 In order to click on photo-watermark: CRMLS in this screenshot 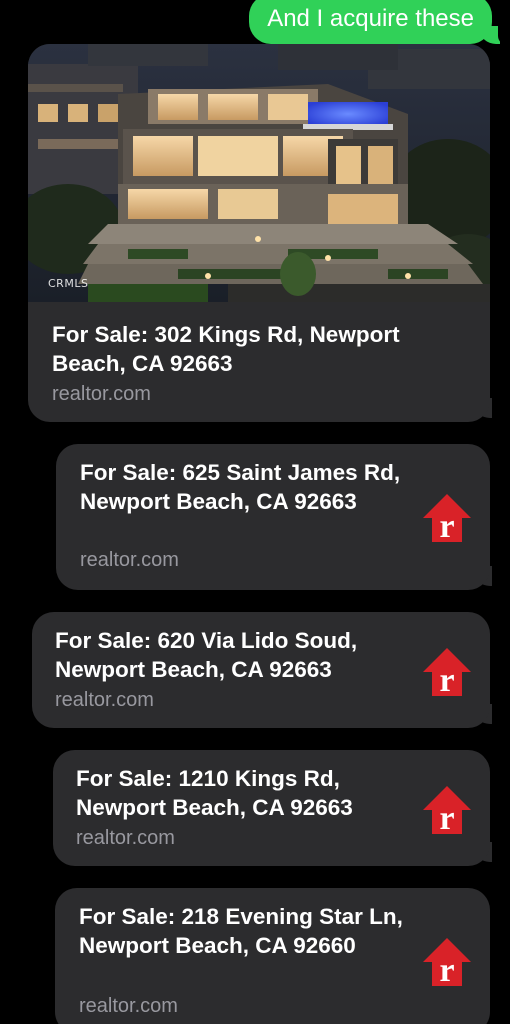, I will do `click(68, 283)`.